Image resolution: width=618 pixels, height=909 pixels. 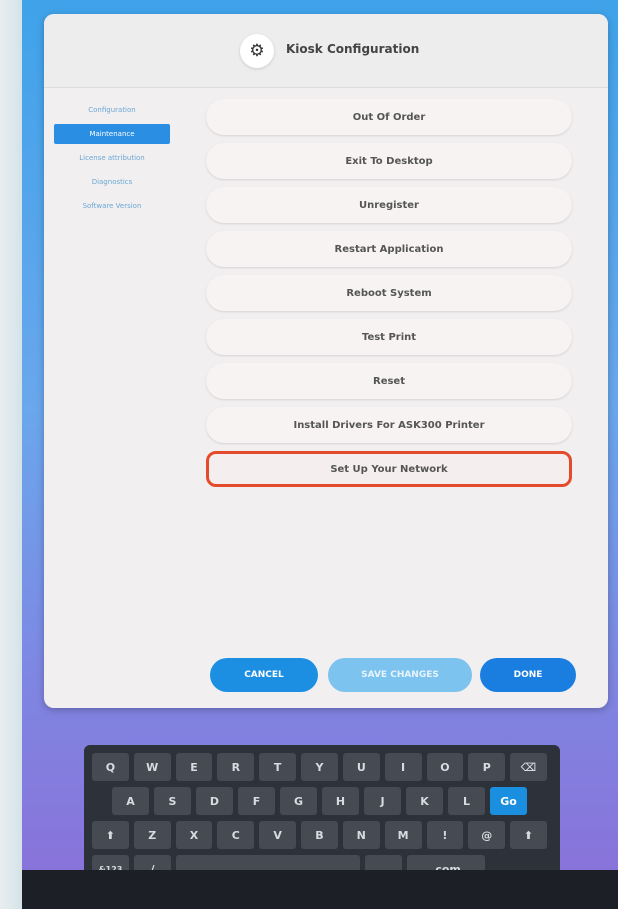 I want to click on test-print-button: Test Print, so click(x=389, y=337).